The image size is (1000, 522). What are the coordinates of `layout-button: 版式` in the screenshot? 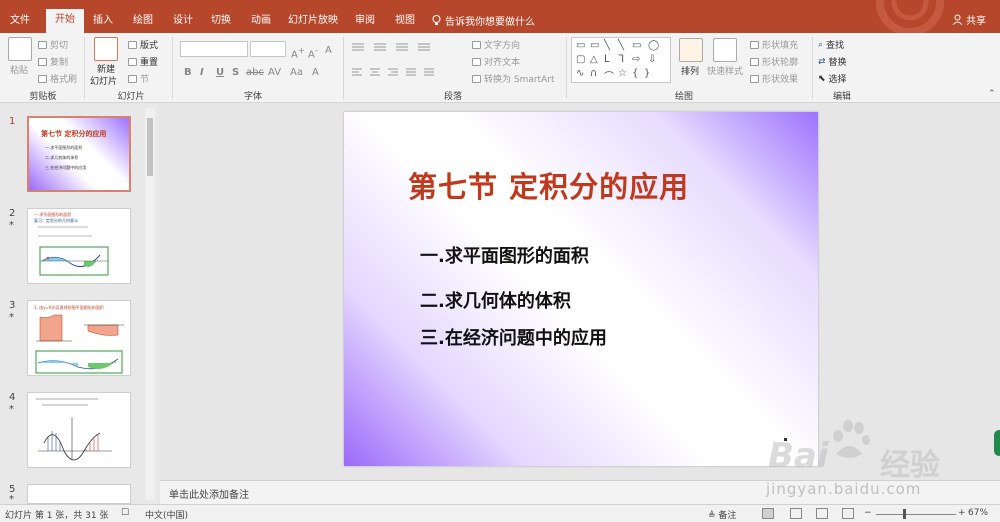 It's located at (143, 44).